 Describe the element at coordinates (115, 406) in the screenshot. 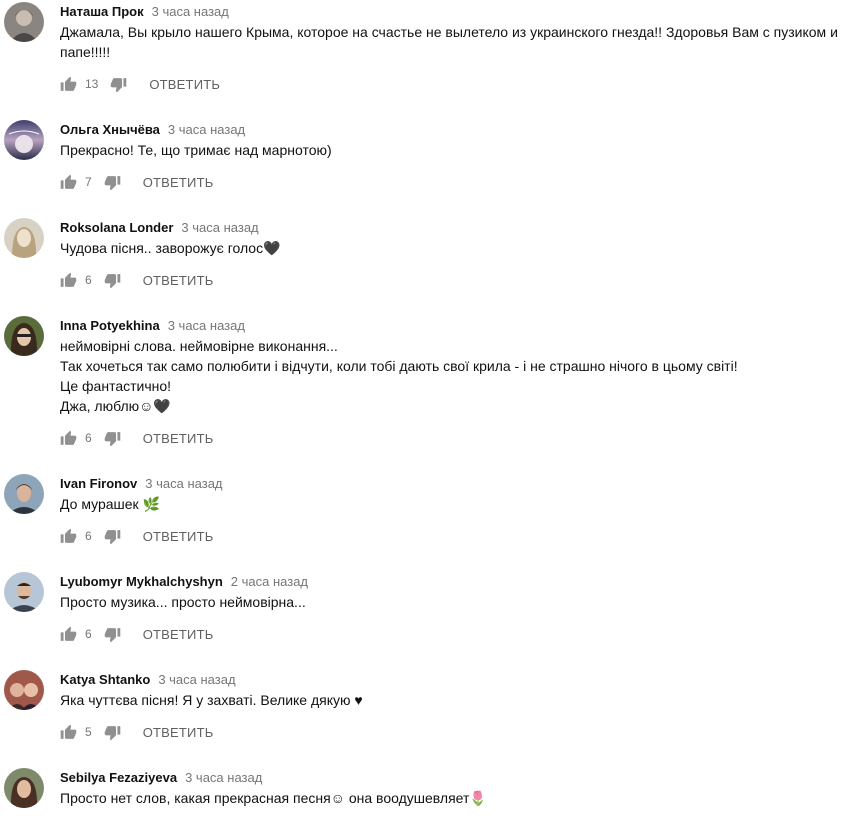

I see `comment-text-line: Джа, люблю☺🖤` at that location.